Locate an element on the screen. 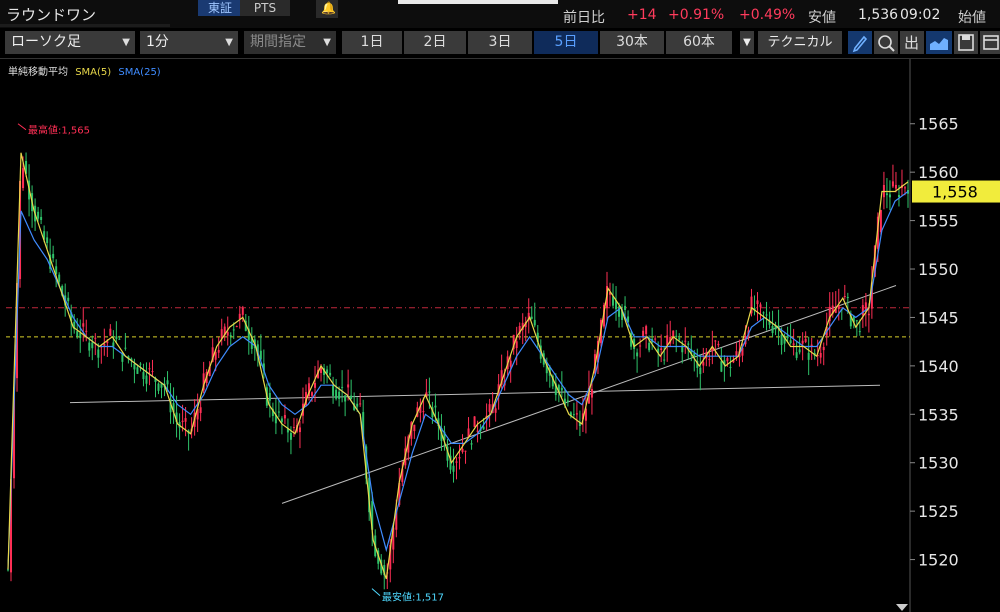  alert-button: 🔔 is located at coordinates (327, 9).